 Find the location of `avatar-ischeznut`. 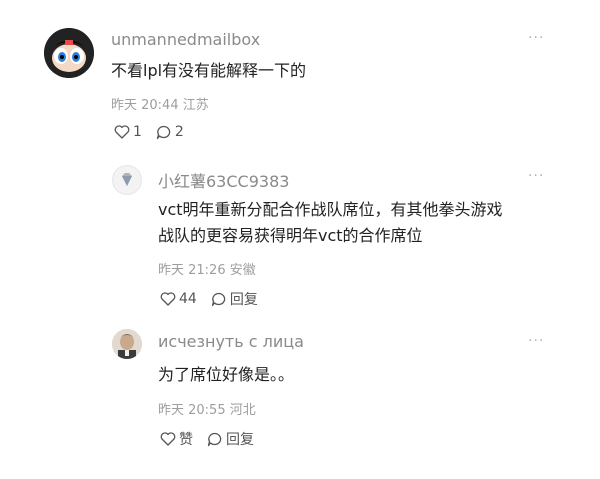

avatar-ischeznut is located at coordinates (127, 344).